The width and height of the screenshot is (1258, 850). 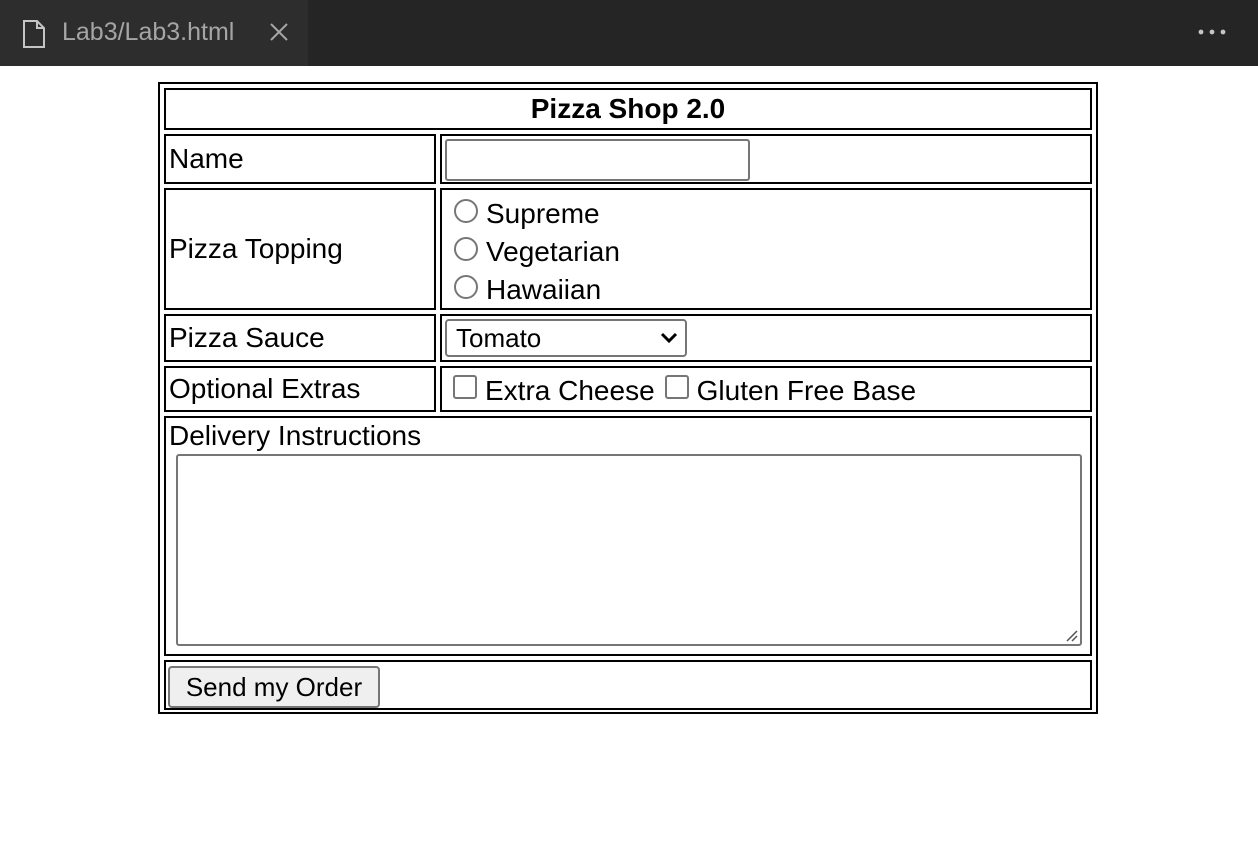 I want to click on extras-label: Optional Extras, so click(x=300, y=389).